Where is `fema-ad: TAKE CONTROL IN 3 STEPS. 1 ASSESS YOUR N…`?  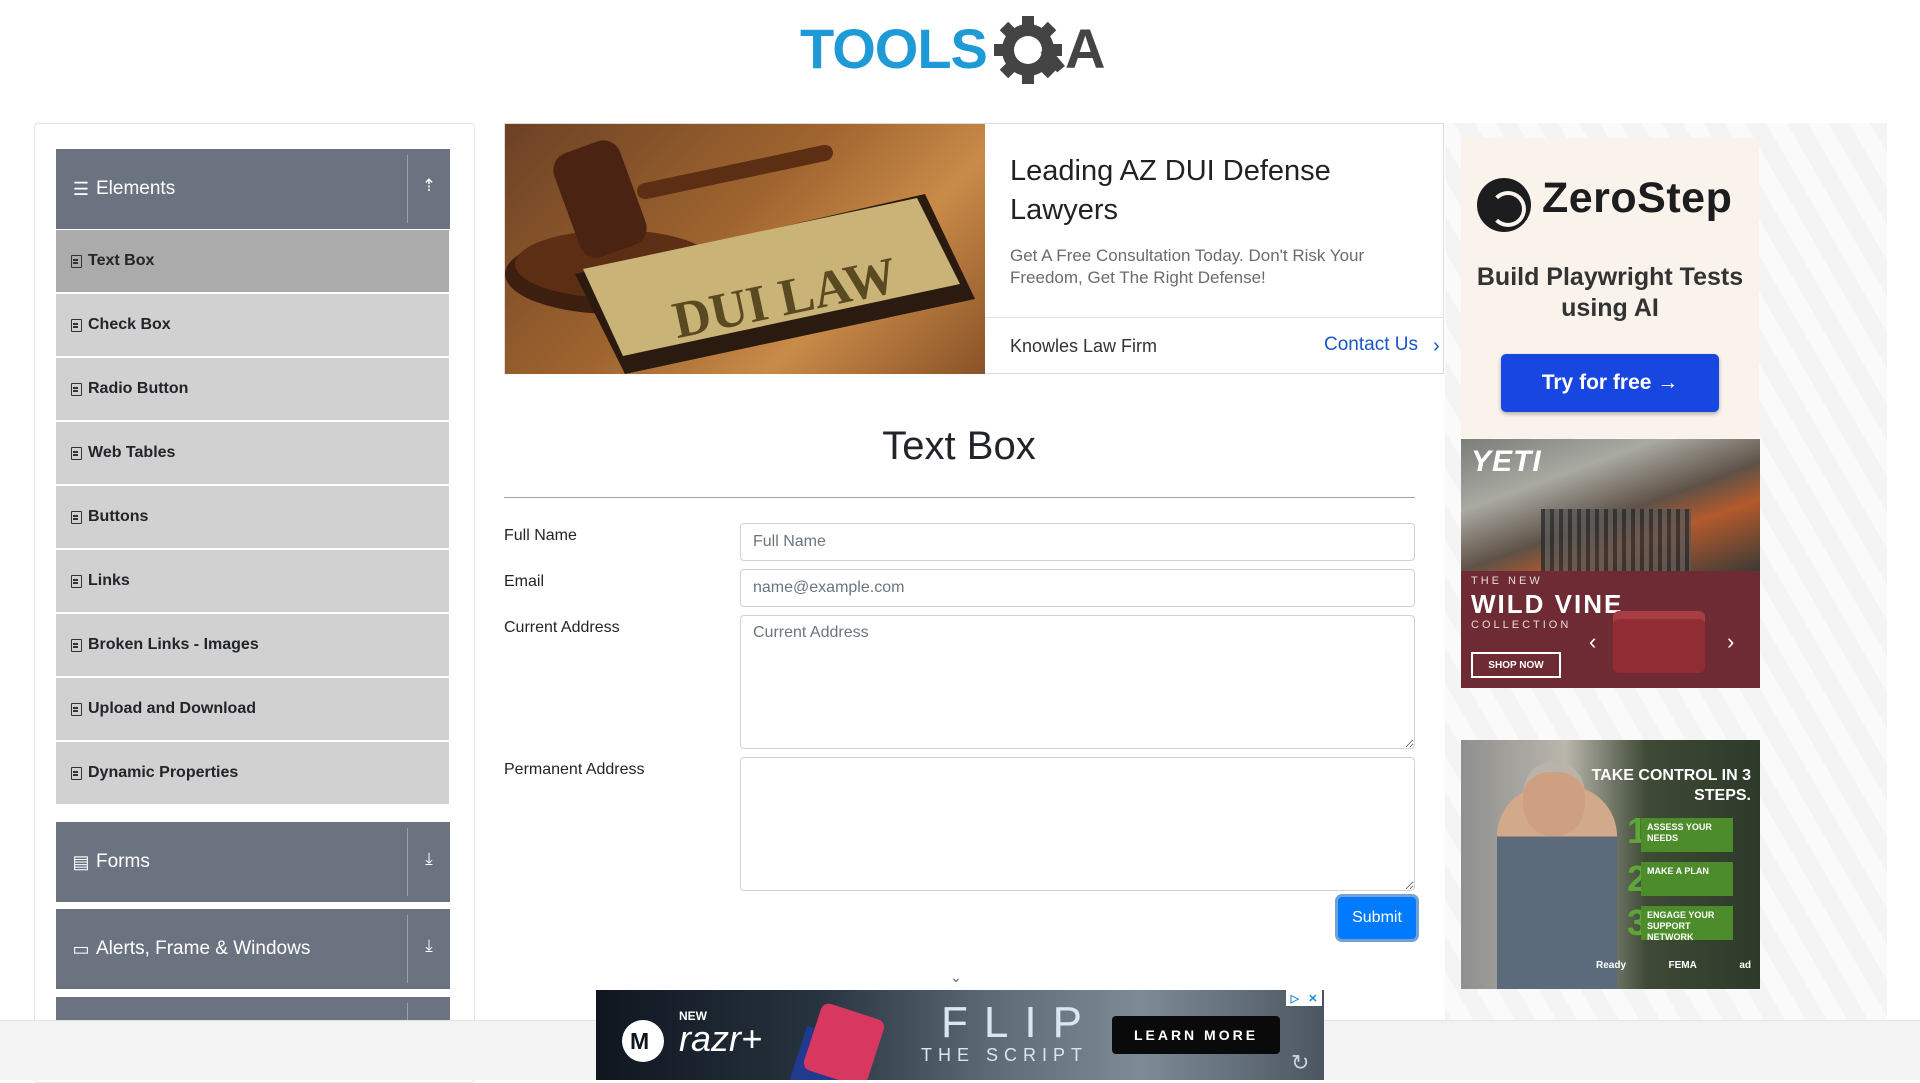
fema-ad: TAKE CONTROL IN 3 STEPS. 1 ASSESS YOUR N… is located at coordinates (1610, 864).